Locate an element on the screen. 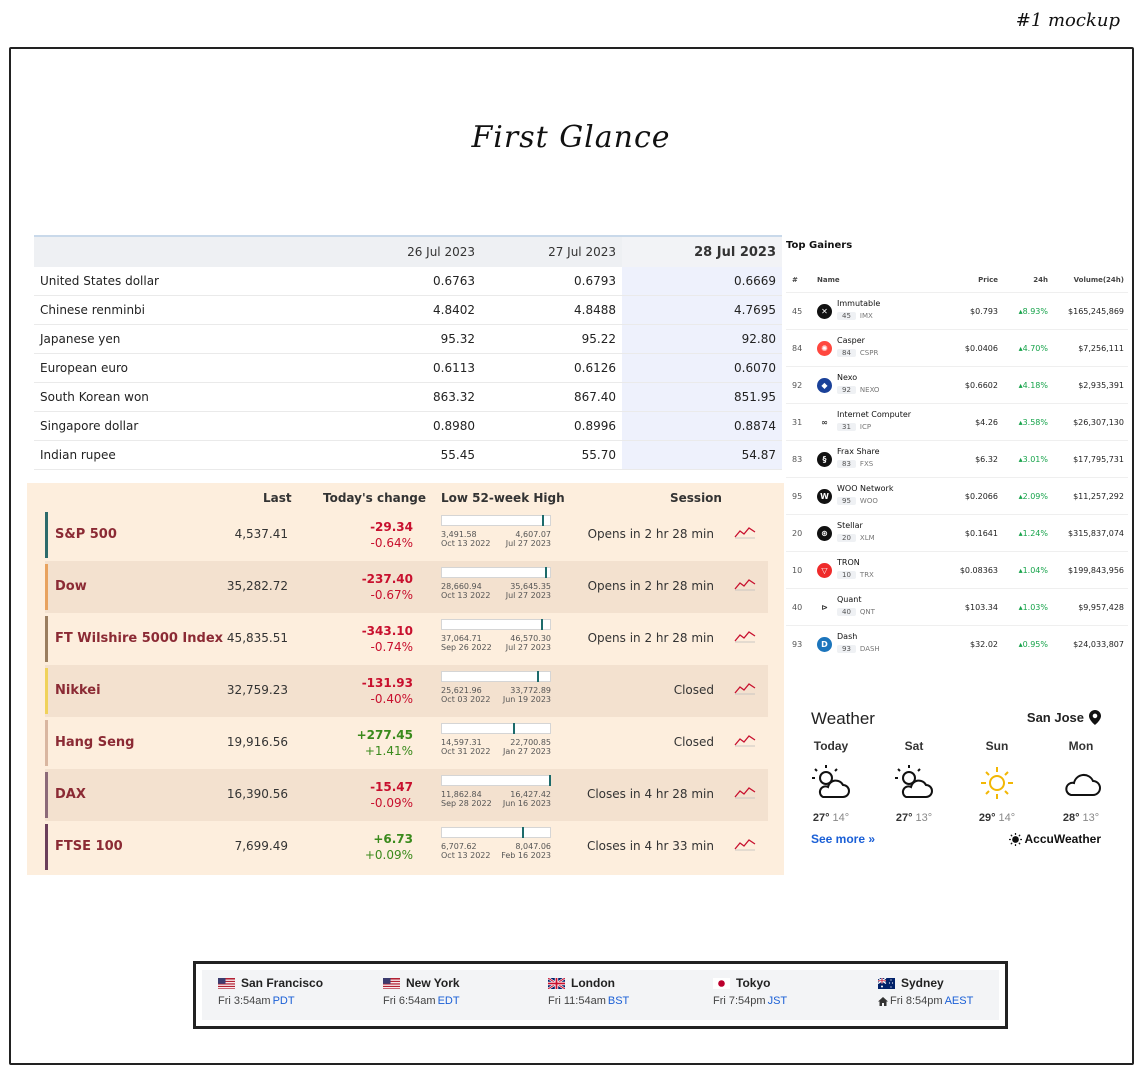 This screenshot has width=1142, height=1074. world-clock-city: San Francisco Fri 3:54am PDT is located at coordinates (298, 991).